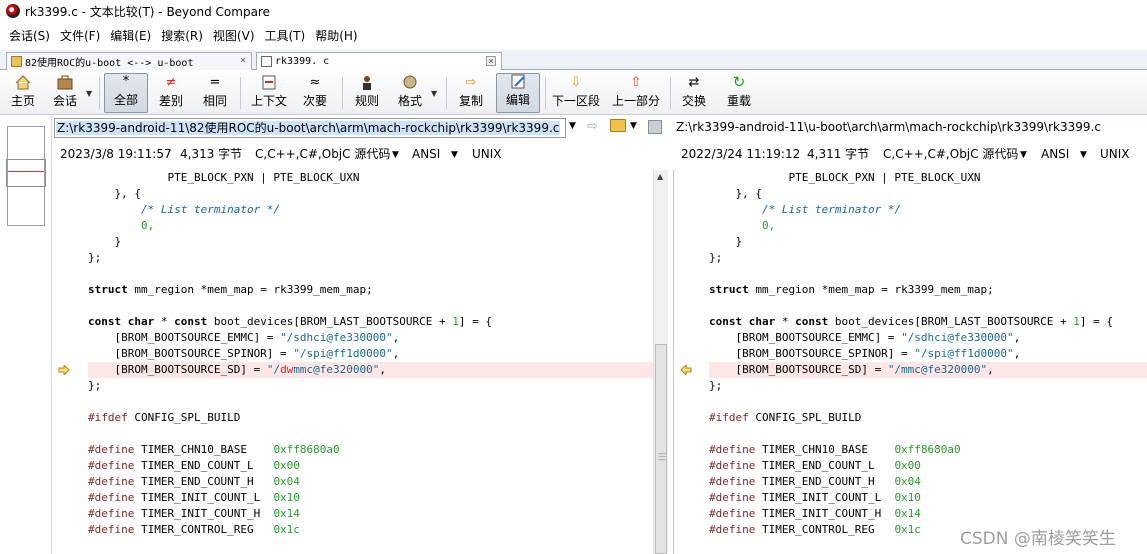 The height and width of the screenshot is (554, 1147). What do you see at coordinates (950, 154) in the screenshot?
I see `right-language: C,C++,C#,ObjC 源代码` at bounding box center [950, 154].